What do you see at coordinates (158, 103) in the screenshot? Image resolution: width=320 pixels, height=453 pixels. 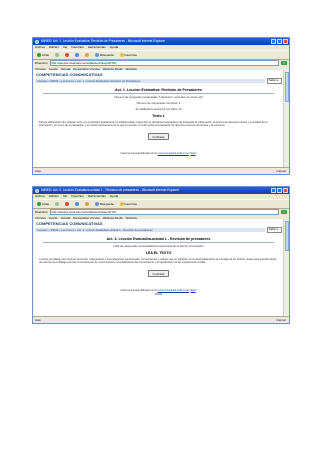 I see `lesson-info-line: Número de respuestas correctas: 4` at bounding box center [158, 103].